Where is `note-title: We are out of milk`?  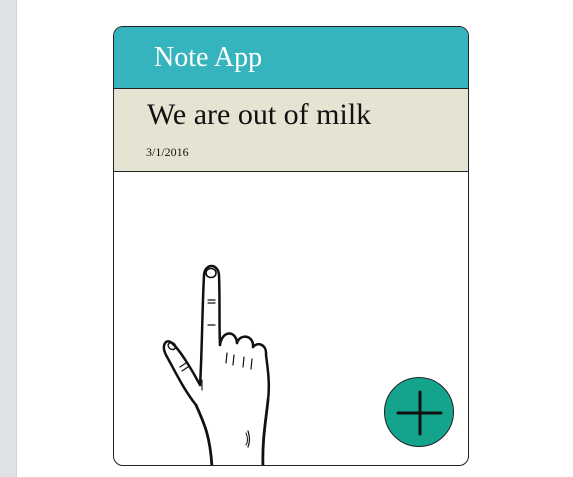
note-title: We are out of milk is located at coordinates (259, 114).